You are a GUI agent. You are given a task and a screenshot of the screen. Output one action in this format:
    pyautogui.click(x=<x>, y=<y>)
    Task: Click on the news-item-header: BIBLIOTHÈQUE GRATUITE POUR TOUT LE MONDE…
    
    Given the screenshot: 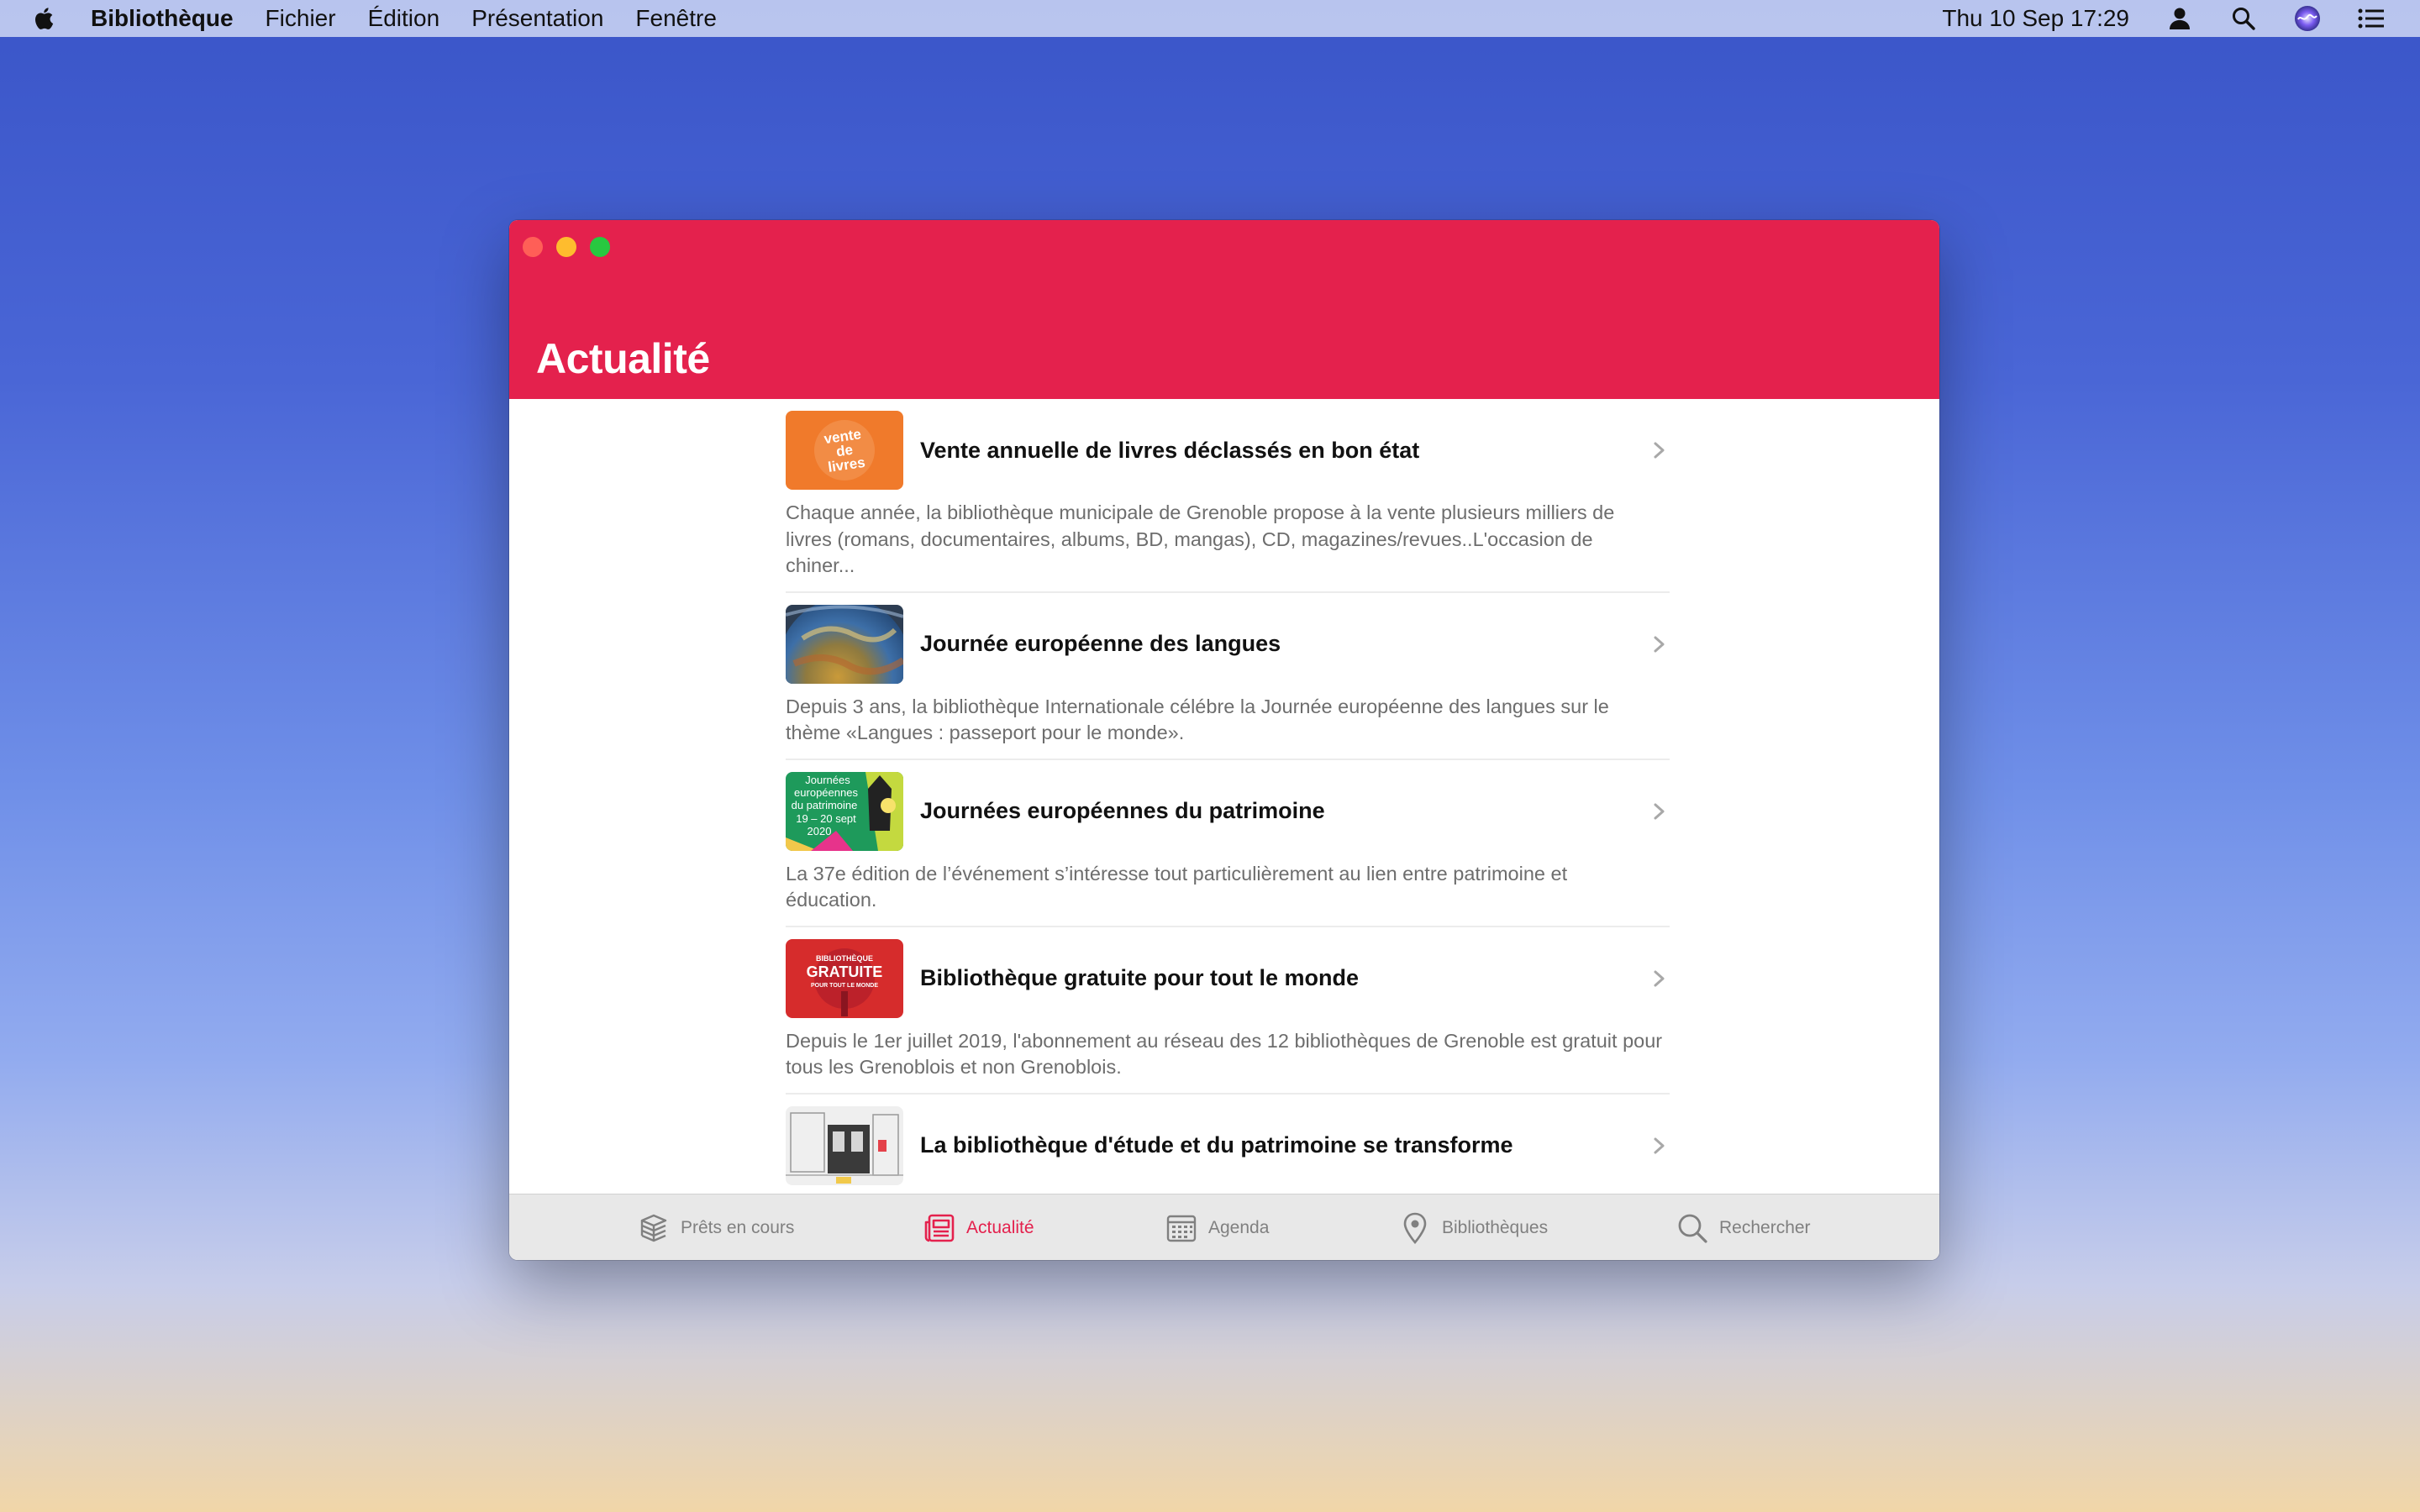 What is the action you would take?
    pyautogui.click(x=1228, y=978)
    